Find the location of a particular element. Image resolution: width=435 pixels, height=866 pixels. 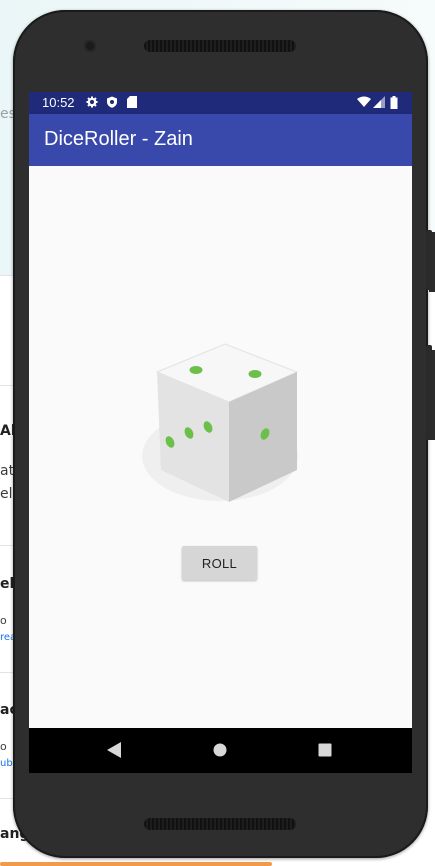

background-text: at is located at coordinates (7, 471).